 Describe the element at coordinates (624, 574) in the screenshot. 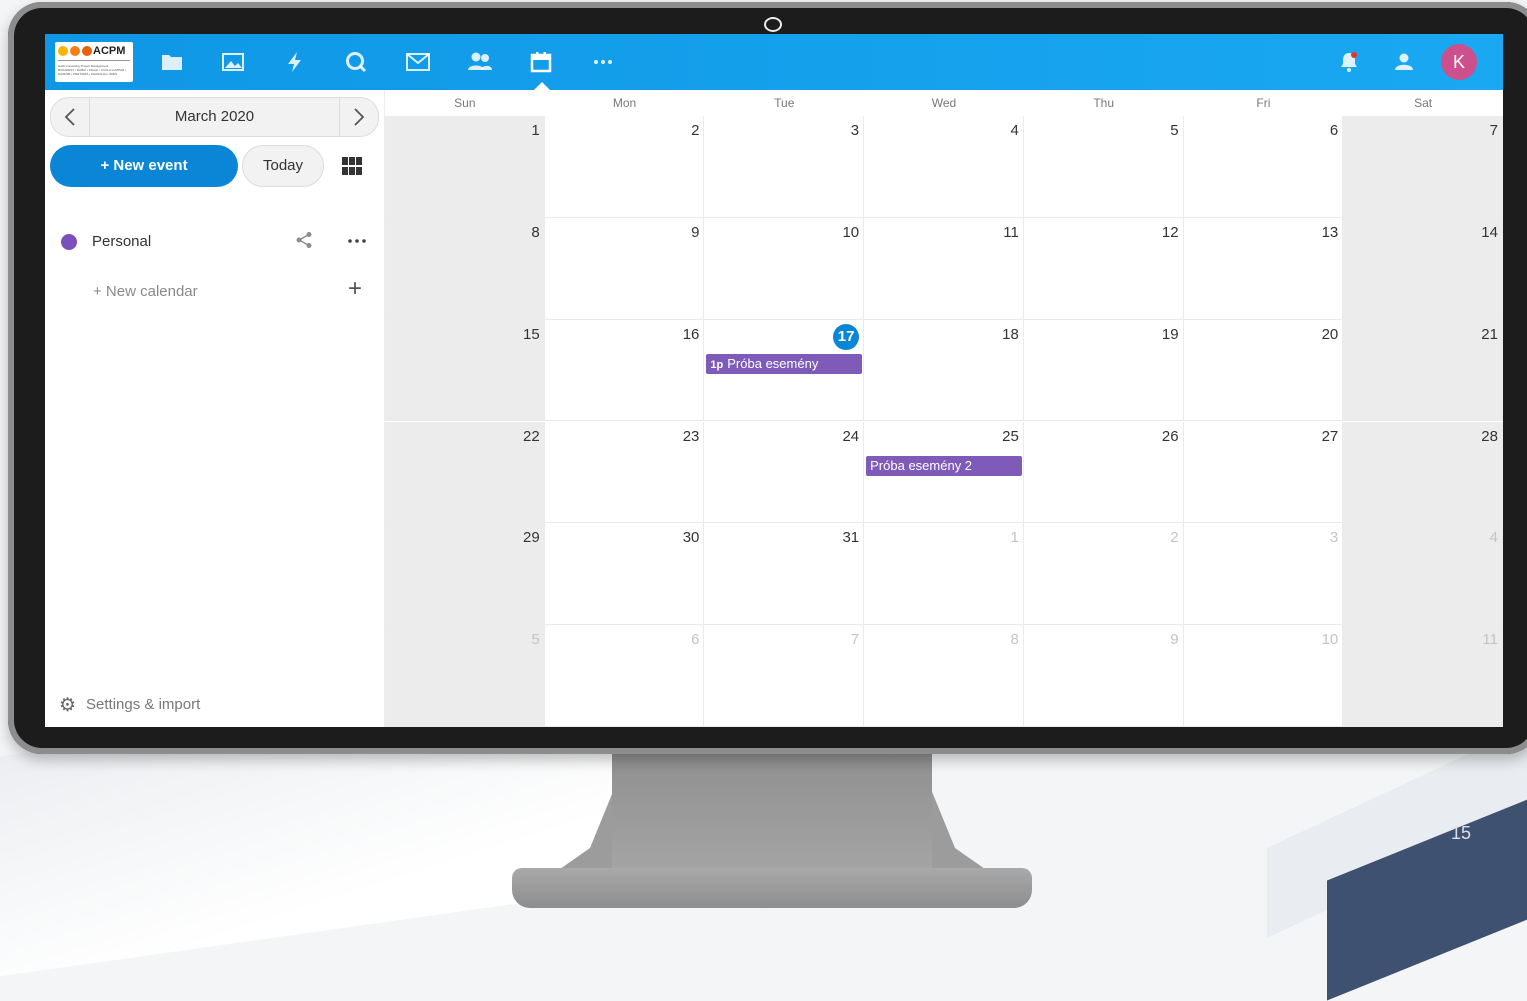

I see `day-cell: 30` at that location.